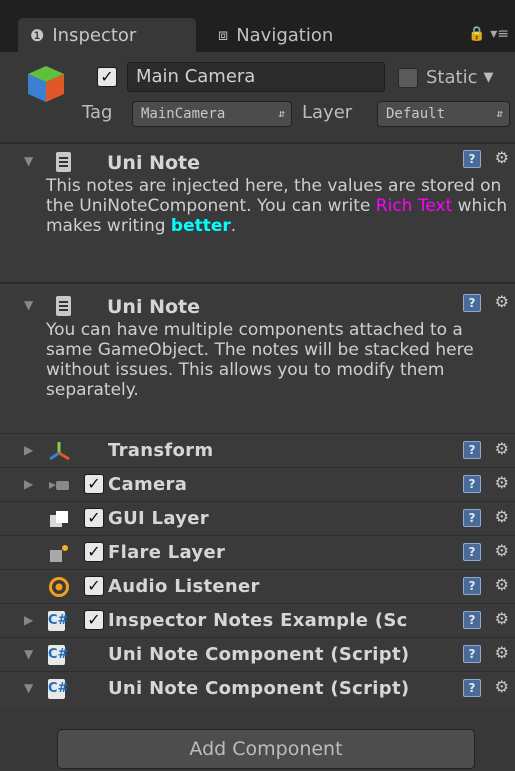 The image size is (515, 771). I want to click on component-title: Inspector Notes Example (Sc, so click(258, 620).